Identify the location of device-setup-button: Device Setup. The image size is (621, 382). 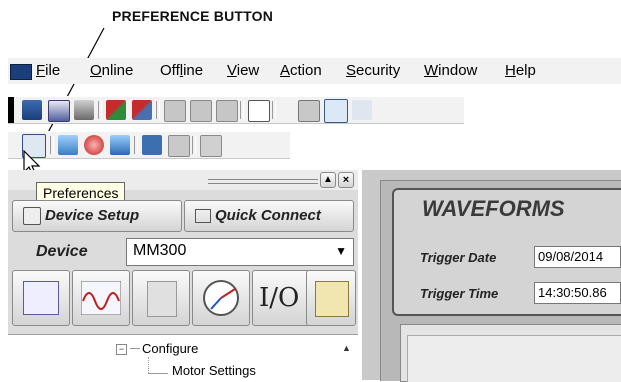
(97, 216).